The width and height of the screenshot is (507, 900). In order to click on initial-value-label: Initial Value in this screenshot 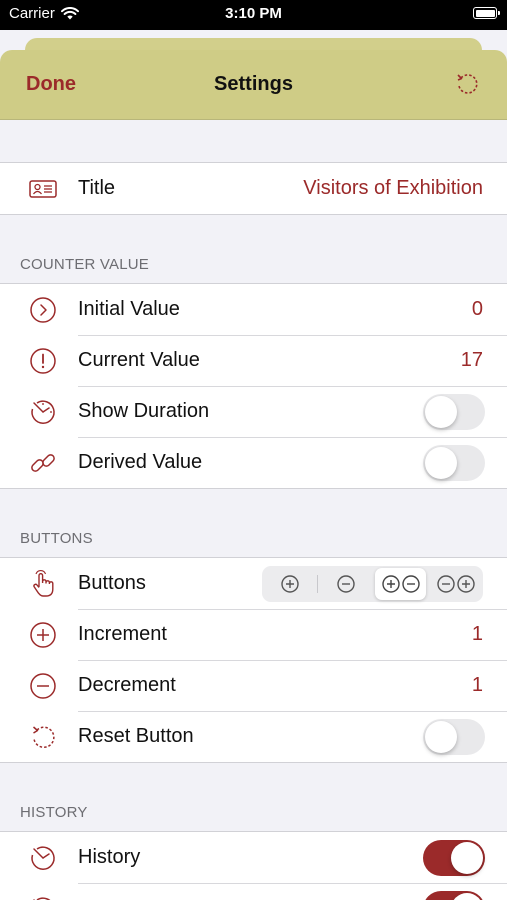, I will do `click(129, 309)`.